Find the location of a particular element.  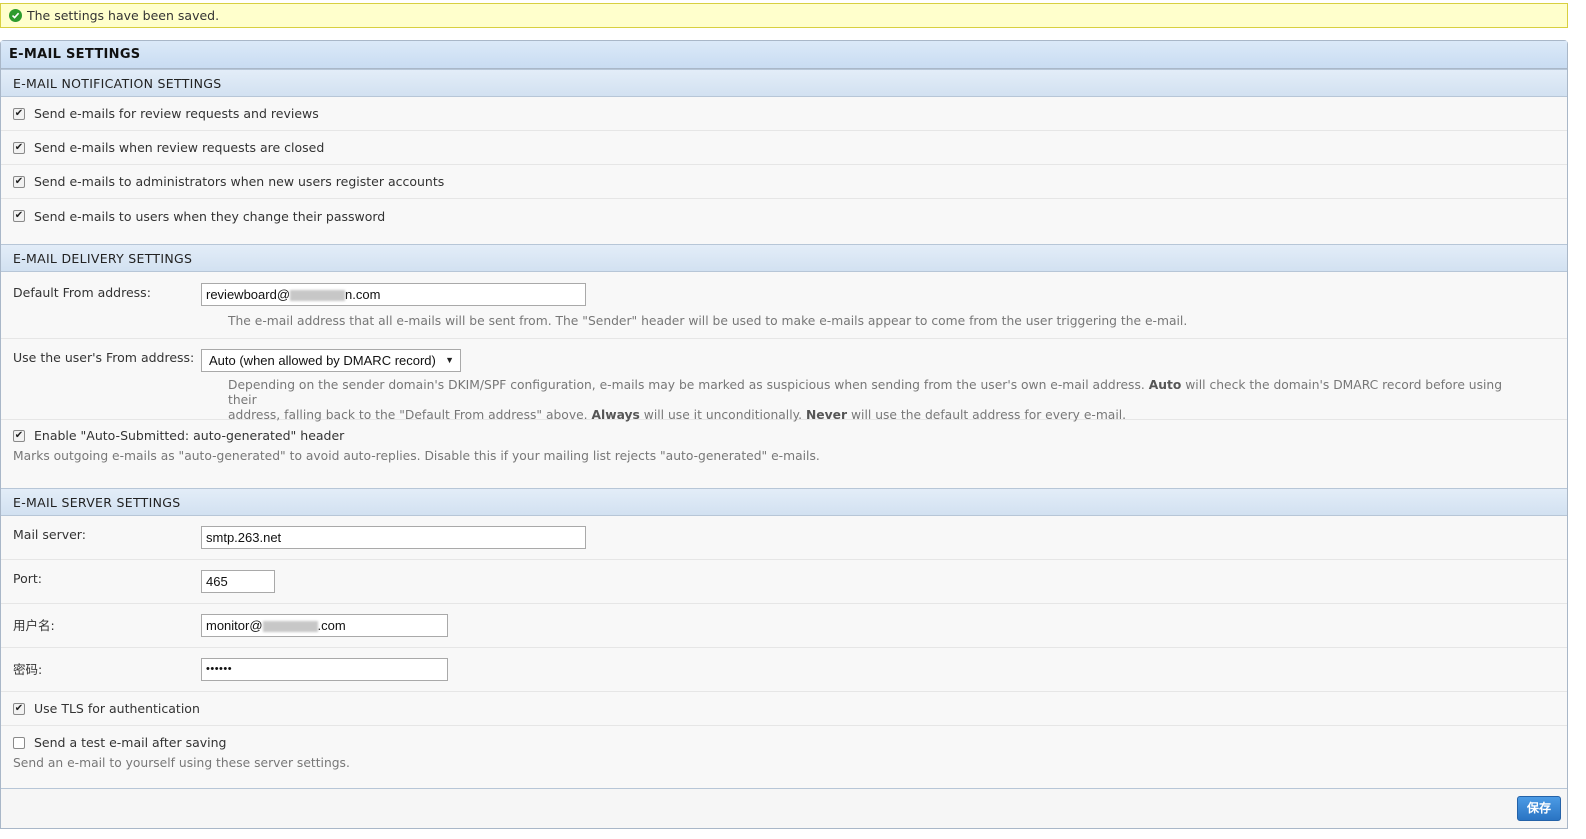

mail-server-row: Mail server: smtp.263.net is located at coordinates (784, 538).